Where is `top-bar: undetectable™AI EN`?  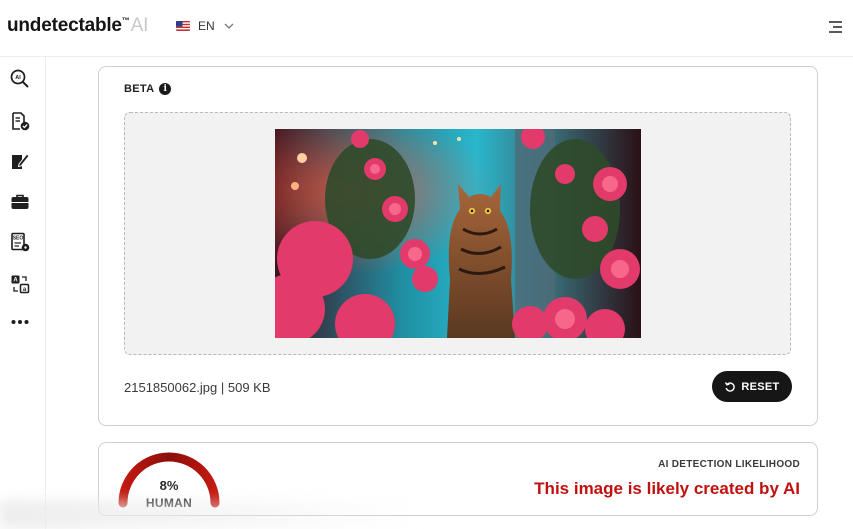 top-bar: undetectable™AI EN is located at coordinates (426, 28).